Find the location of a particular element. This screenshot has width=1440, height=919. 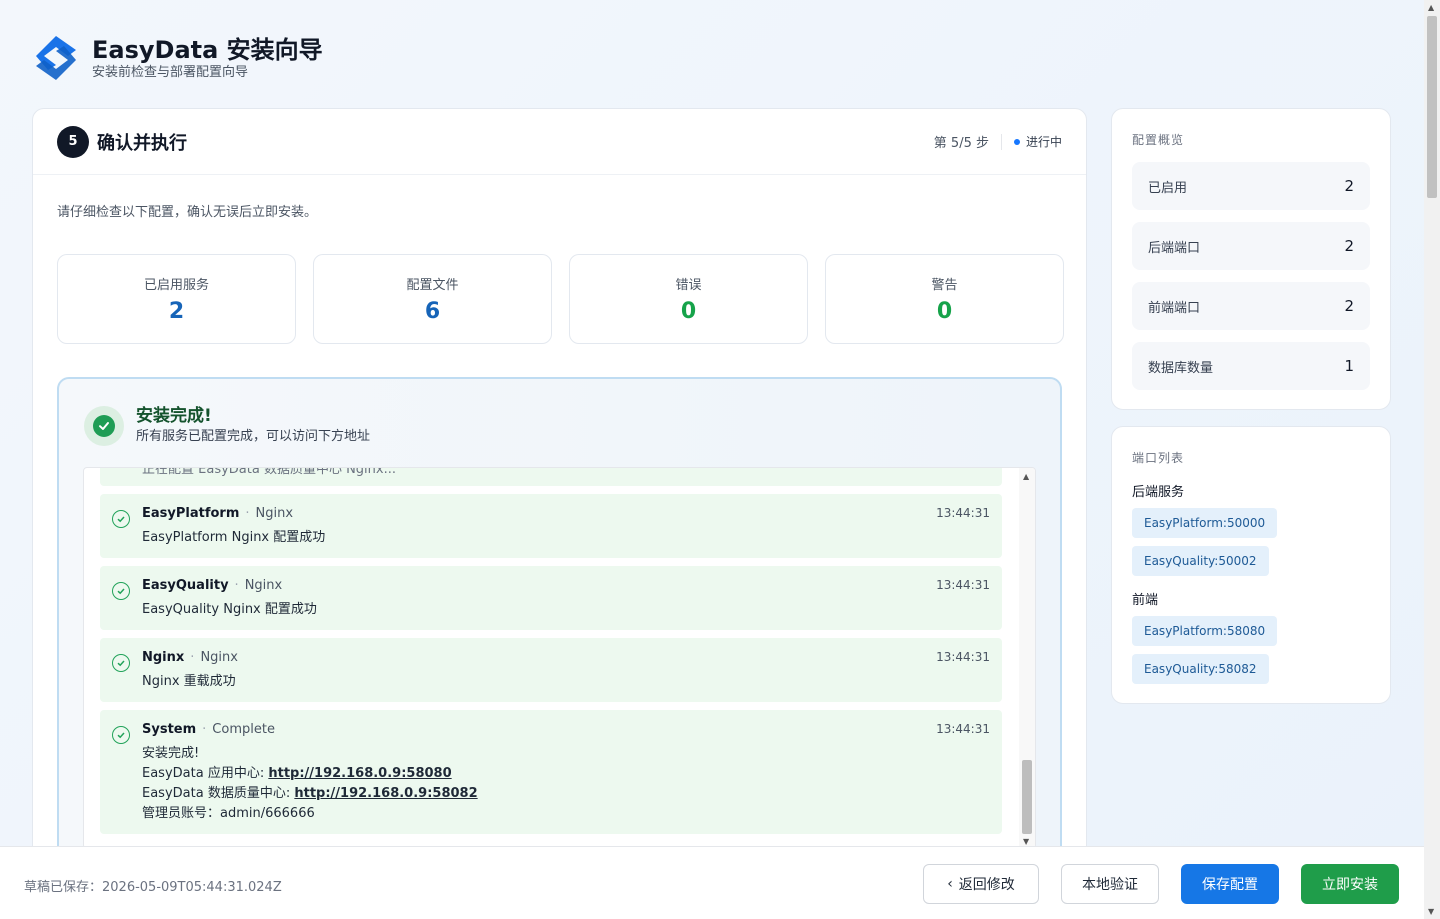

status-dot-icon is located at coordinates (1016, 141).